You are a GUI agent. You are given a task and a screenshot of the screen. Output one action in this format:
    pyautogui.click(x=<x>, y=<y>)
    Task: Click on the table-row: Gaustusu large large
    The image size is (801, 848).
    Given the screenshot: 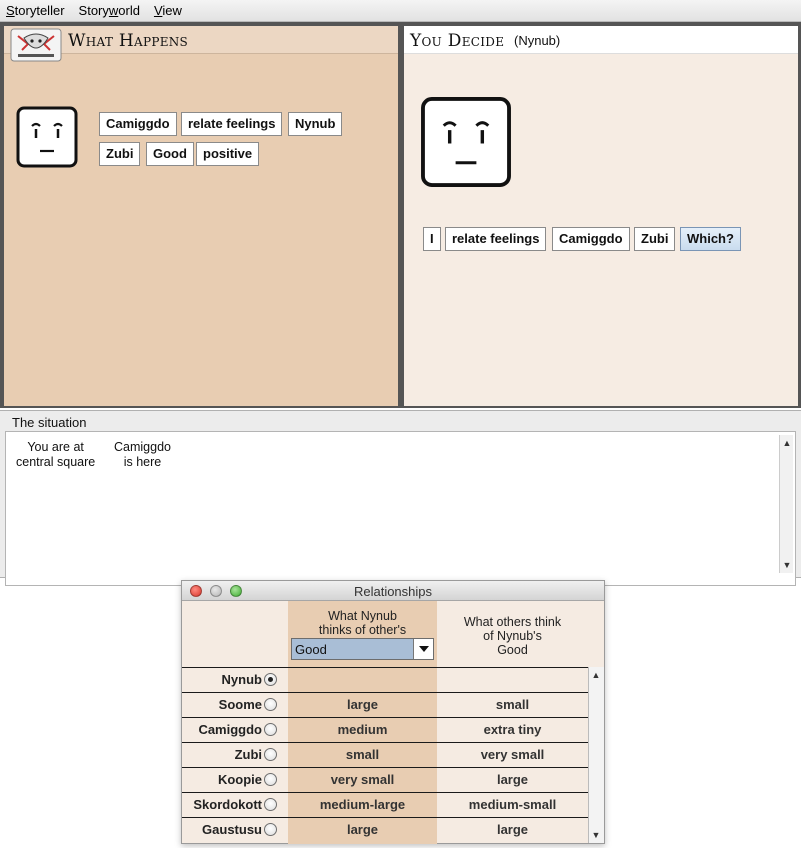 What is the action you would take?
    pyautogui.click(x=385, y=829)
    